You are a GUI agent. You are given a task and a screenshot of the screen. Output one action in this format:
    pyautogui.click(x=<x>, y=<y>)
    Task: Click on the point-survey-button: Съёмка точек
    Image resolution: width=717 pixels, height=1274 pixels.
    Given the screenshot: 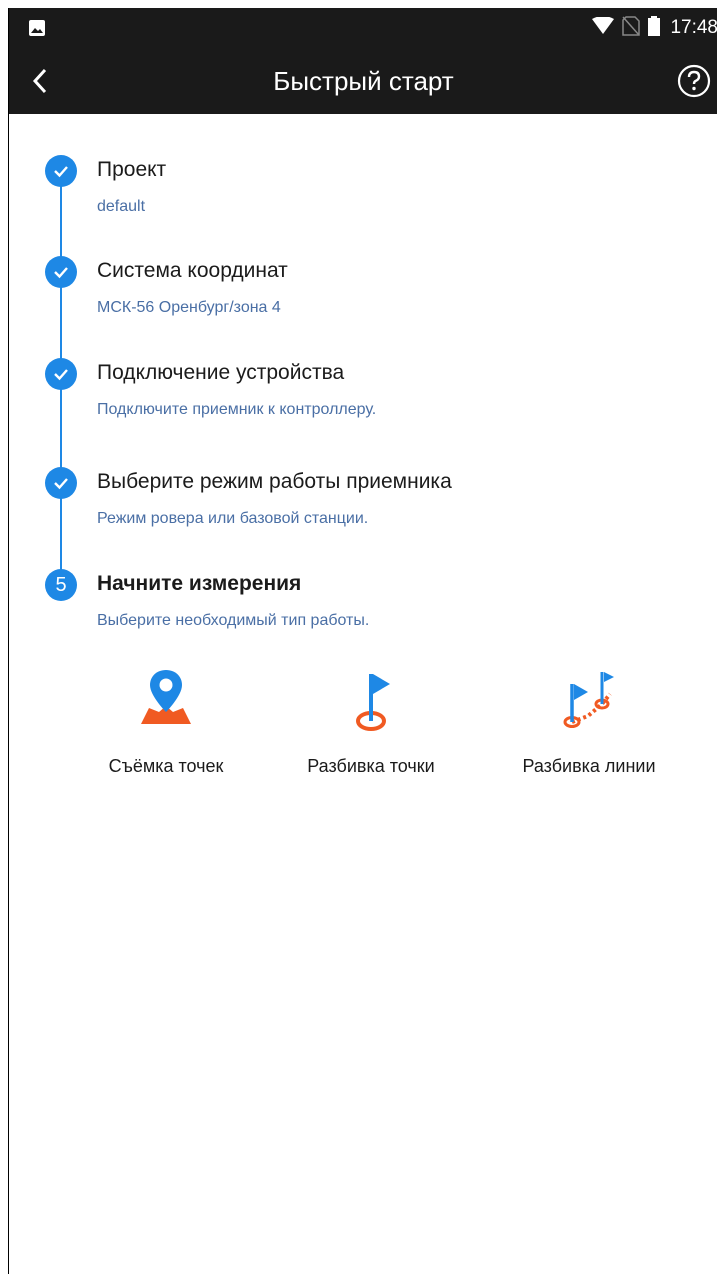 What is the action you would take?
    pyautogui.click(x=166, y=726)
    